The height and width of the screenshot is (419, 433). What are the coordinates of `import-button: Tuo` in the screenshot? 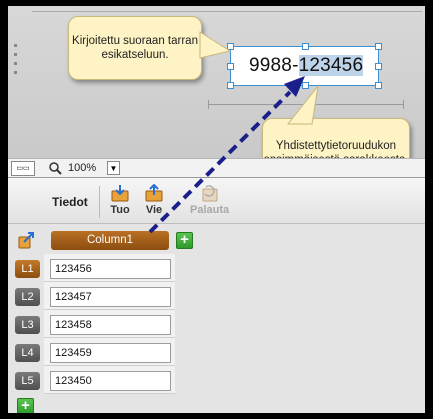 It's located at (120, 200).